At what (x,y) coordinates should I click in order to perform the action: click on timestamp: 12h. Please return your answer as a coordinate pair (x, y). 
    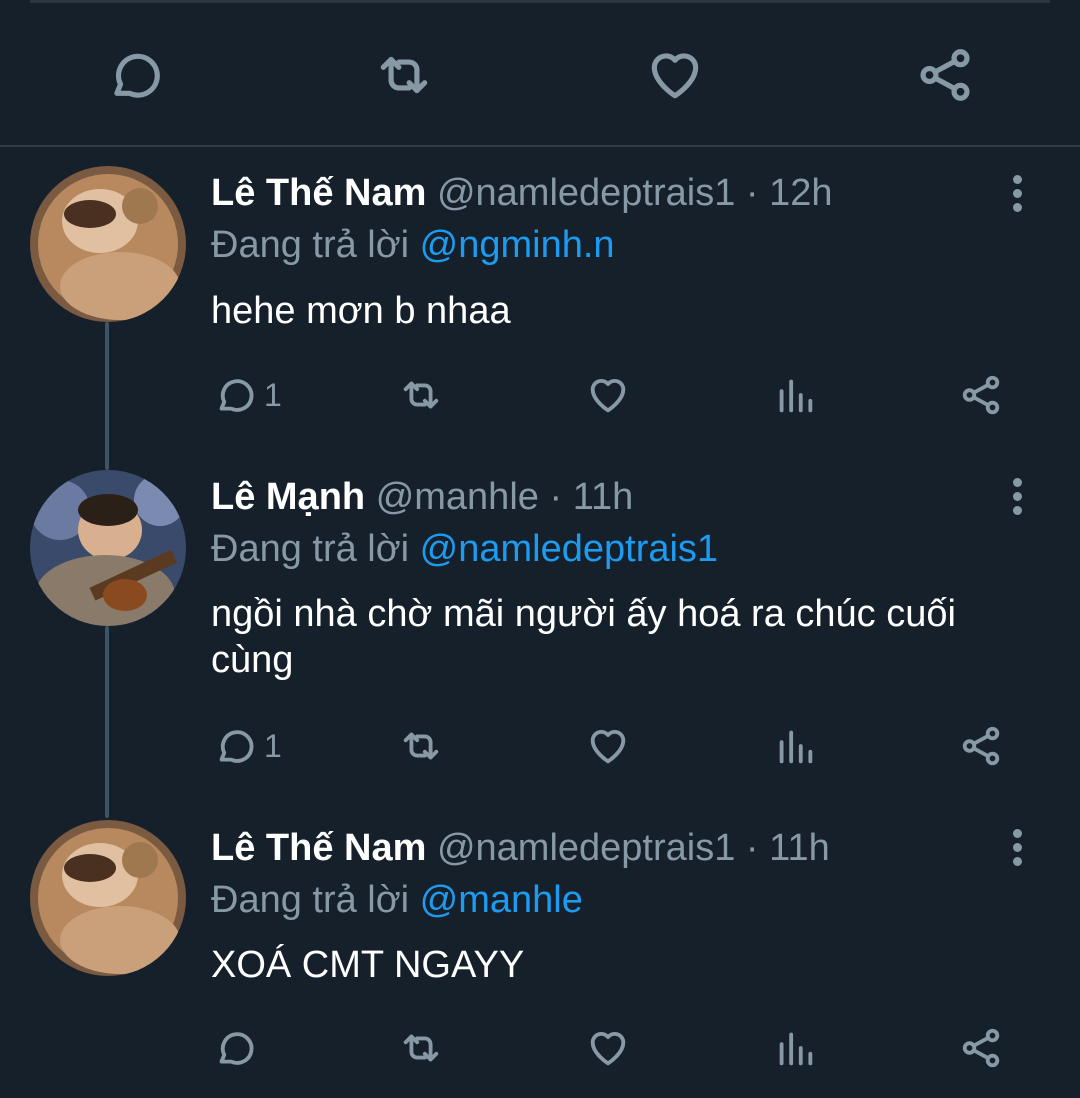
    Looking at the image, I should click on (800, 193).